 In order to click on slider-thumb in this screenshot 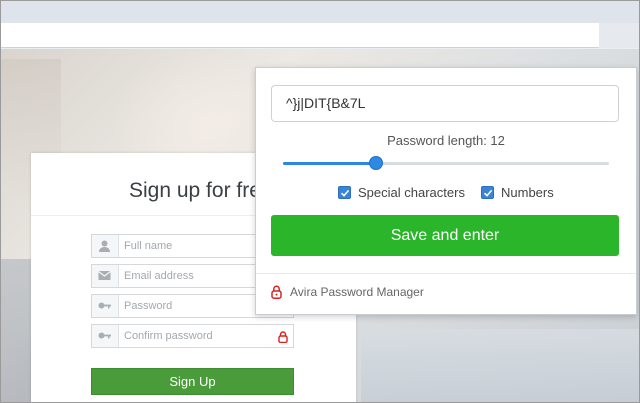, I will do `click(376, 163)`.